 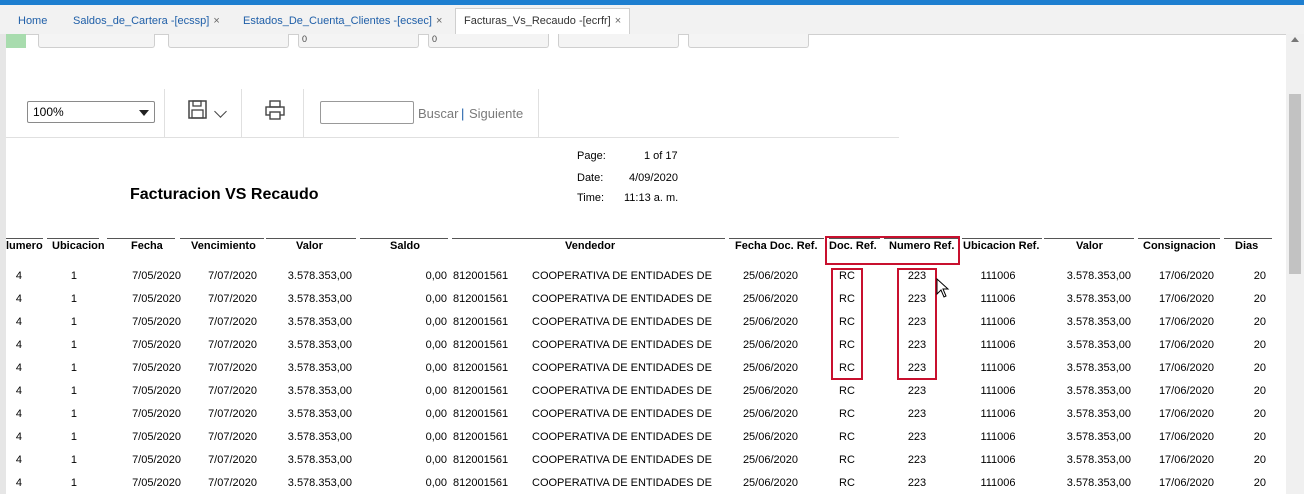 I want to click on column-header: Fecha, so click(x=147, y=246).